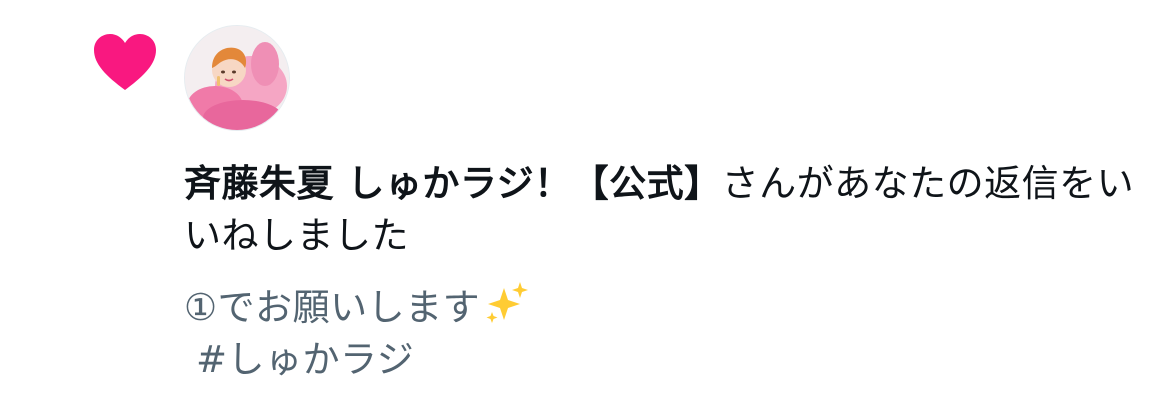 This screenshot has height=405, width=1169. Describe the element at coordinates (305, 359) in the screenshot. I see `hashtag: #しゅかラジ` at that location.